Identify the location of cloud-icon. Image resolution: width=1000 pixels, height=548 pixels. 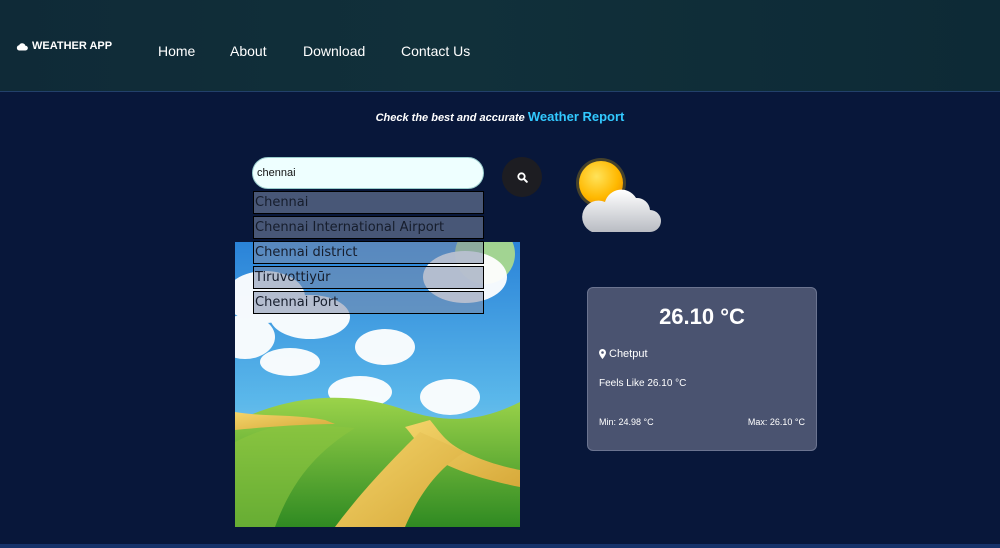
(22, 46).